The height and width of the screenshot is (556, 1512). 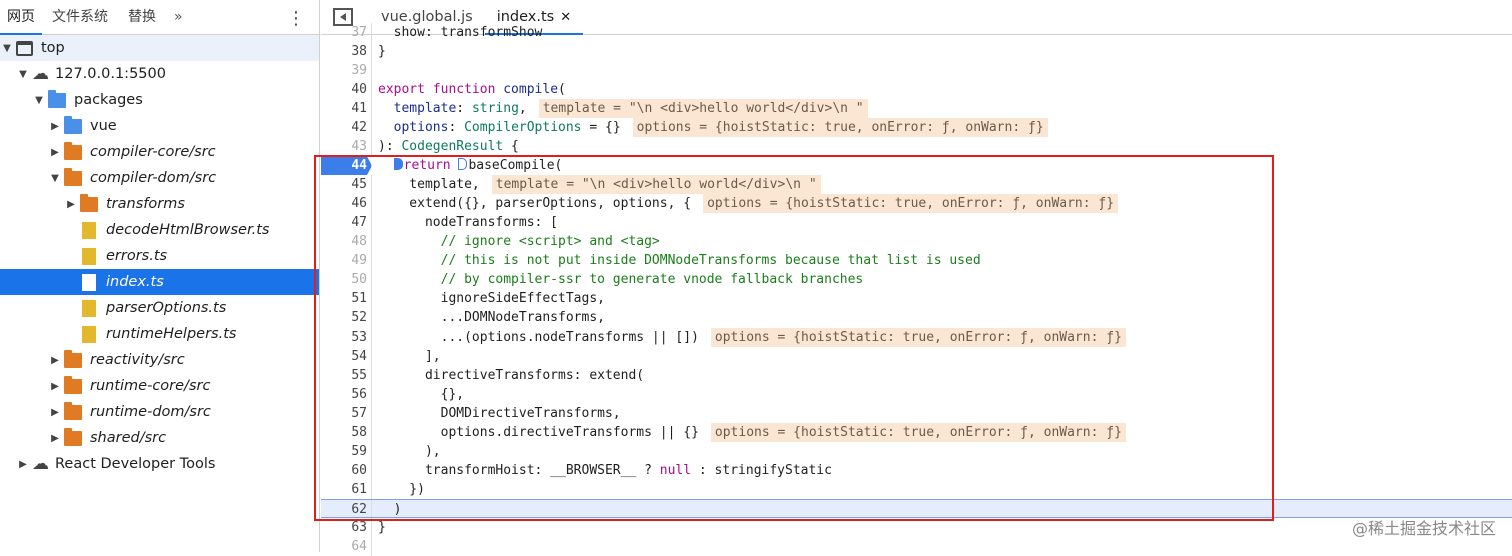 What do you see at coordinates (413, 128) in the screenshot?
I see `code-token: options` at bounding box center [413, 128].